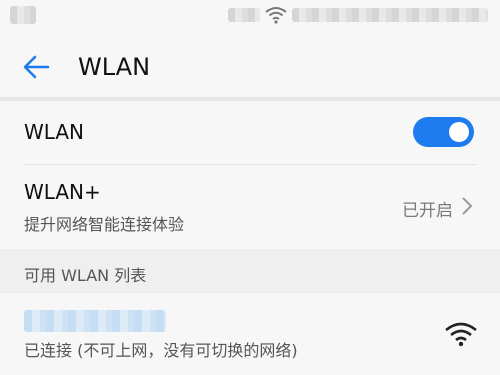 The image size is (500, 375). I want to click on wlan-plus-subtitle: 提升网络智能连接体验, so click(104, 224).